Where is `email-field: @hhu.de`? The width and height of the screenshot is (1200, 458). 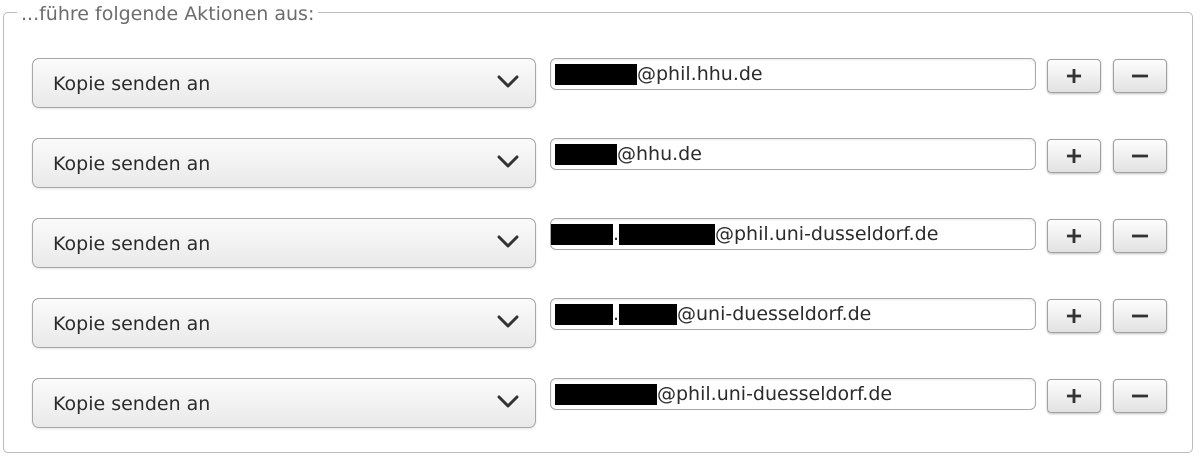 email-field: @hhu.de is located at coordinates (793, 154).